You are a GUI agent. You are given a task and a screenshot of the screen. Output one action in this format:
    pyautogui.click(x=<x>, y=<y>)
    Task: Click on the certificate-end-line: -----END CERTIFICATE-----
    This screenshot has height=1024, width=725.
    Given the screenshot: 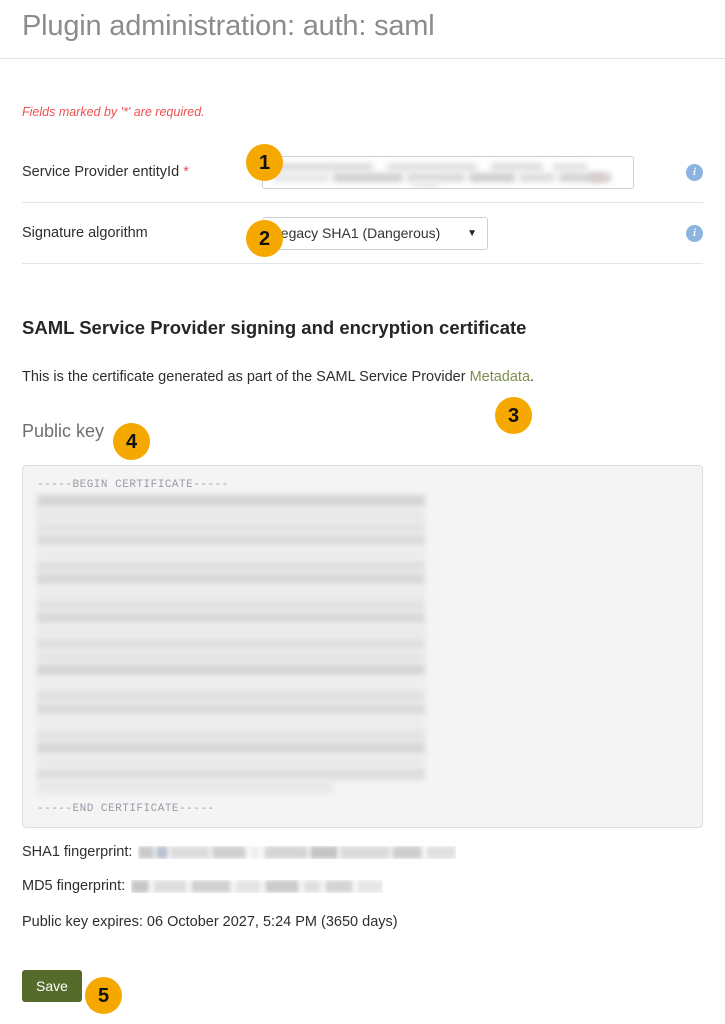 What is the action you would take?
    pyautogui.click(x=126, y=809)
    